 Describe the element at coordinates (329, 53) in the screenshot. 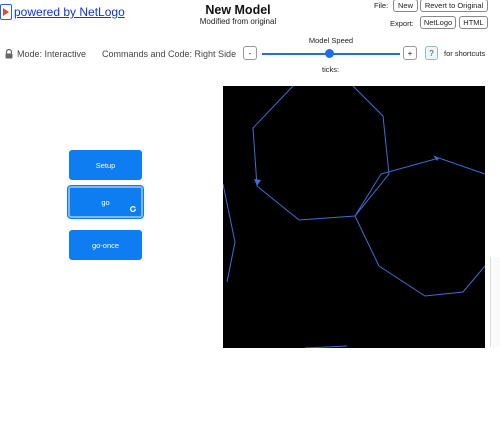

I see `speed-slider-thumb` at that location.